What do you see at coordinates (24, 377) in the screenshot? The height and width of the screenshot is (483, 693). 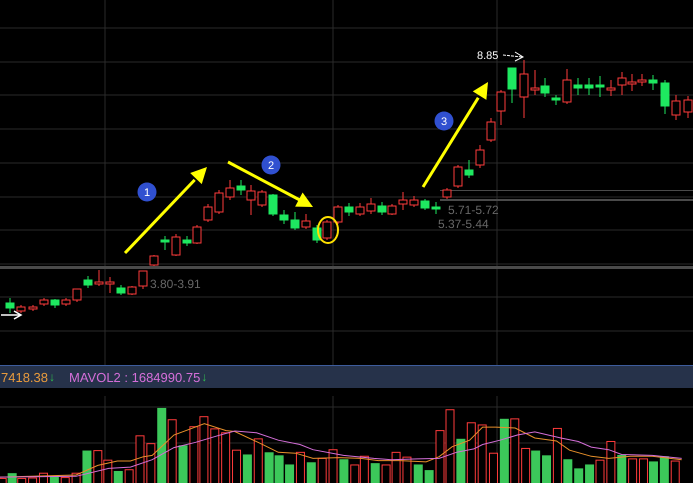 I see `indicator-value: 7418.38` at bounding box center [24, 377].